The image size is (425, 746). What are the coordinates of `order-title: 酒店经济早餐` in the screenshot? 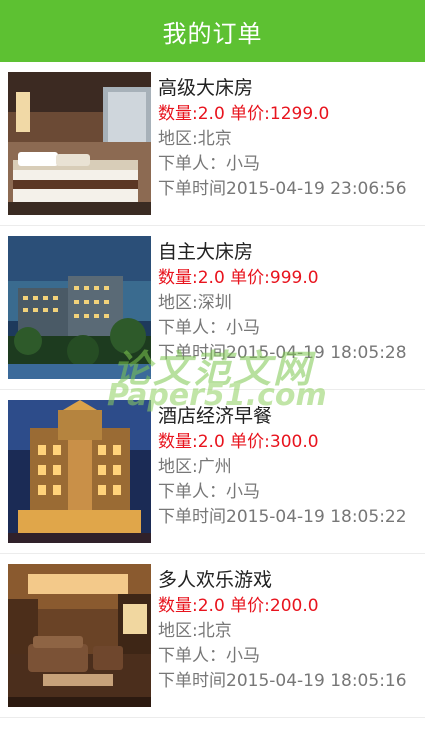 It's located at (215, 416).